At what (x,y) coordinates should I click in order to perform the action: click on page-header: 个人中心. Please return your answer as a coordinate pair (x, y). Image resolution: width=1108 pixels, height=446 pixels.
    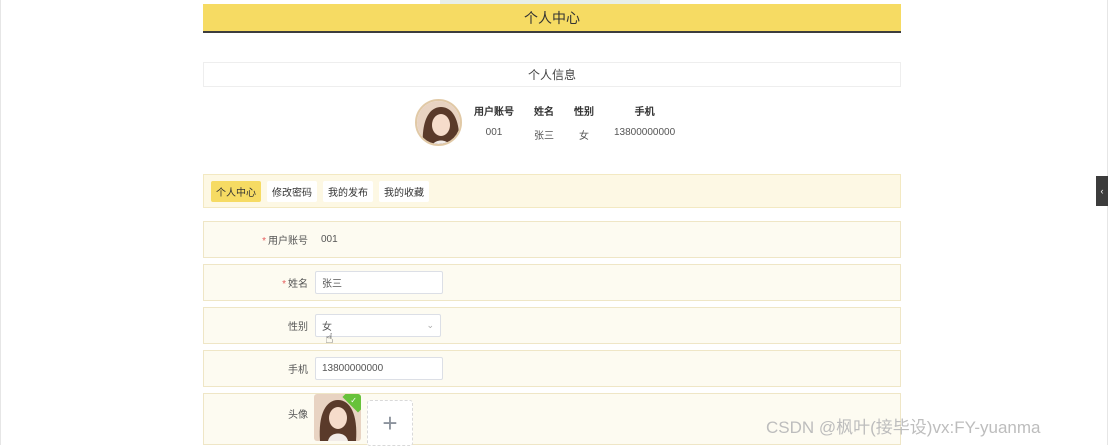
    Looking at the image, I should click on (552, 18).